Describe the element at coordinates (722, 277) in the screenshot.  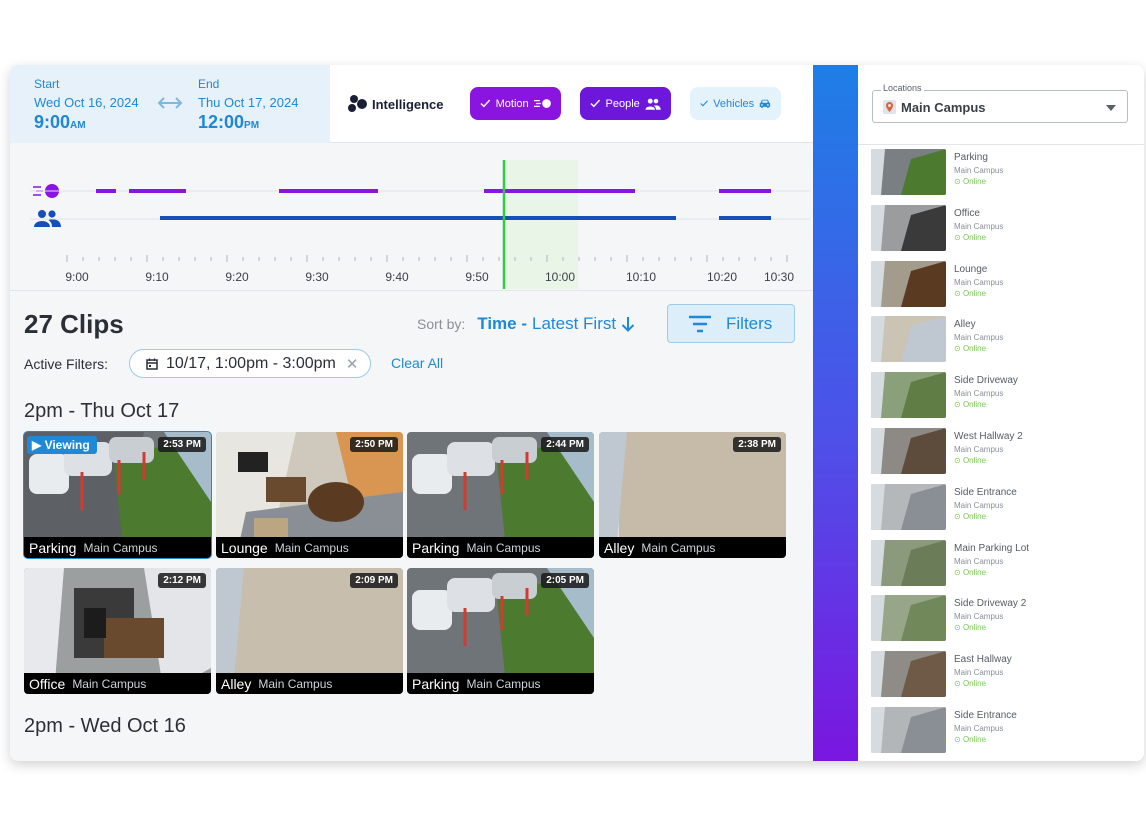
I see `tick-label: 10:20` at that location.